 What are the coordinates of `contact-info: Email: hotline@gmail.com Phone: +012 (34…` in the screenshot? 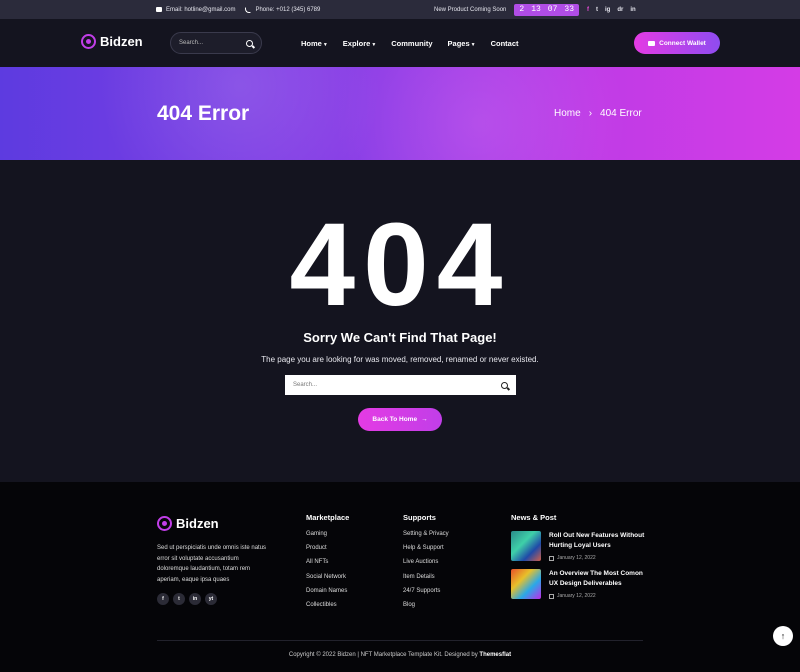 It's located at (238, 9).